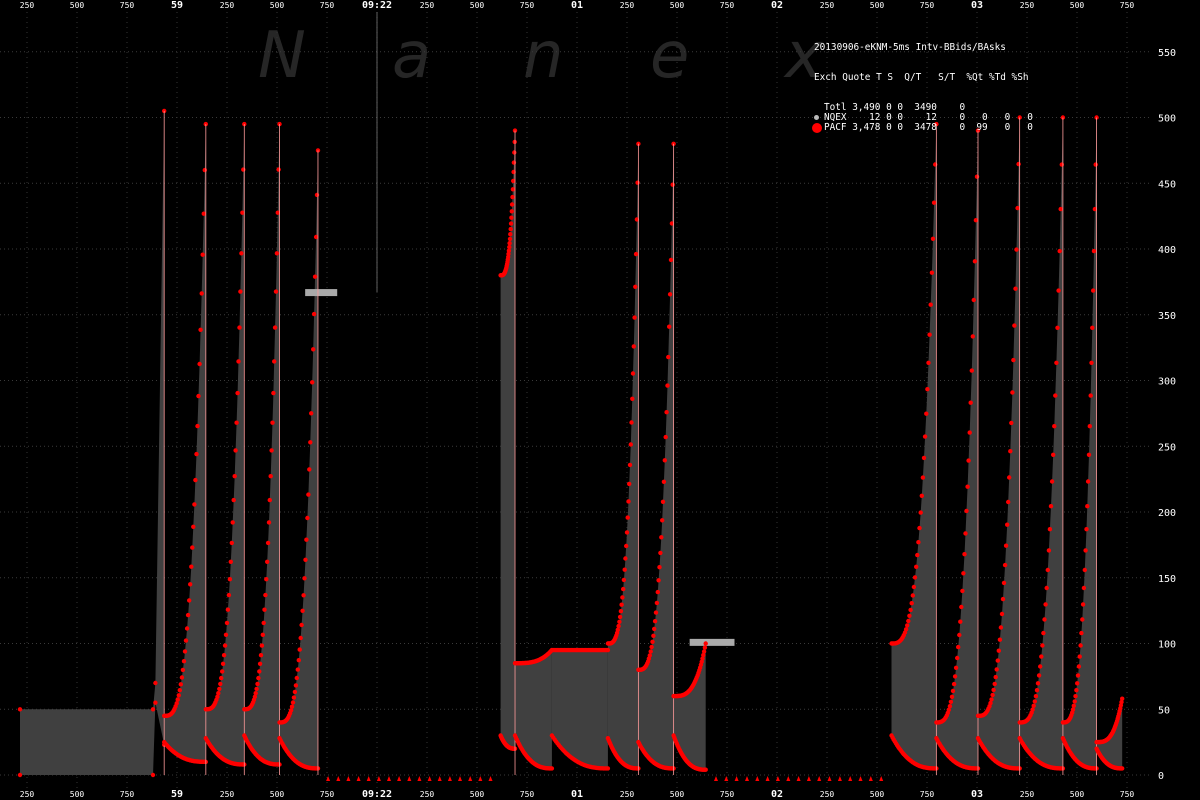 This screenshot has width=1200, height=800. What do you see at coordinates (777, 794) in the screenshot?
I see `x-tick-label-bottom: 02` at bounding box center [777, 794].